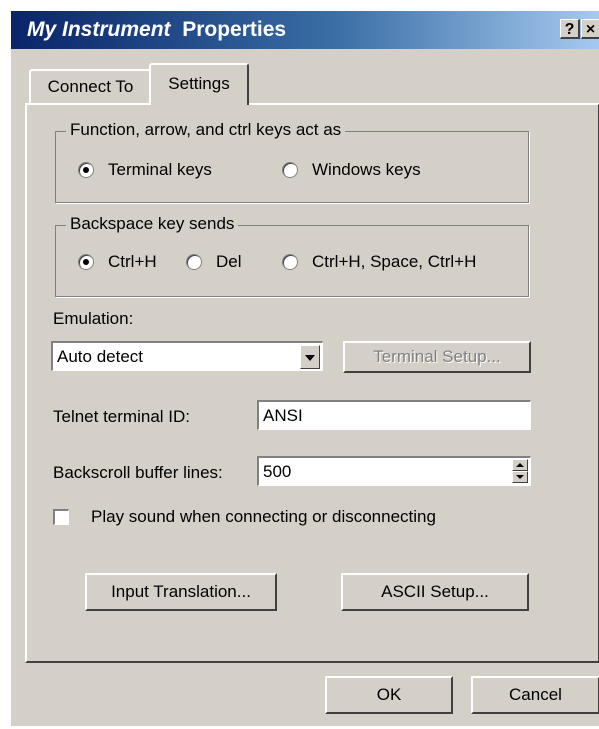 Image resolution: width=599 pixels, height=729 pixels. Describe the element at coordinates (520, 477) in the screenshot. I see `spin-down-icon` at that location.